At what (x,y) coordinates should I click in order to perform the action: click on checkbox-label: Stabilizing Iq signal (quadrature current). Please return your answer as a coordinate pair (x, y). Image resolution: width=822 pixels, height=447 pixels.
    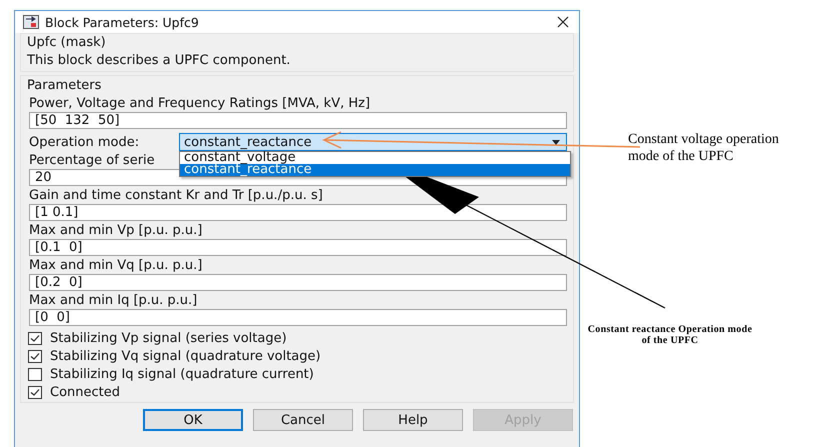
    Looking at the image, I should click on (182, 374).